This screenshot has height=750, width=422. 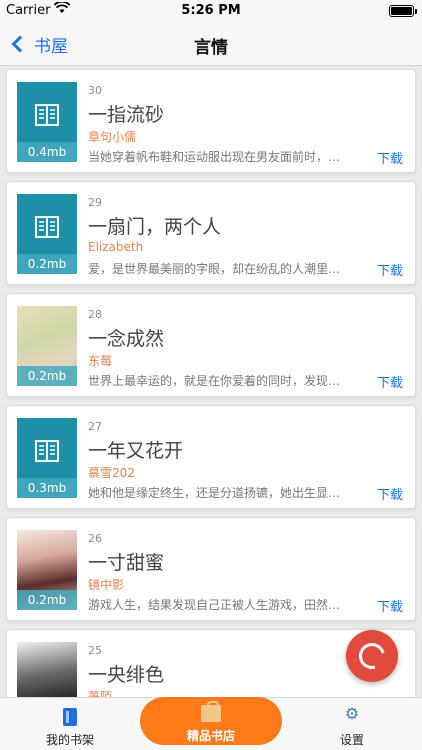 I want to click on refresh-icon, so click(x=372, y=656).